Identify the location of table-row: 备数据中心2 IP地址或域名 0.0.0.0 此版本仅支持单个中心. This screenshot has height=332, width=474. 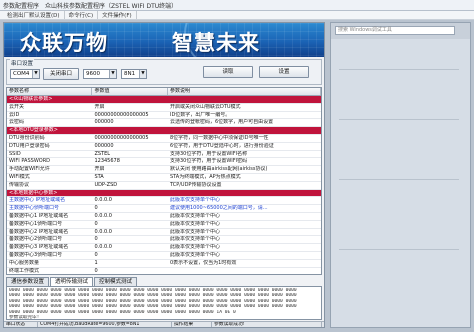
(164, 233).